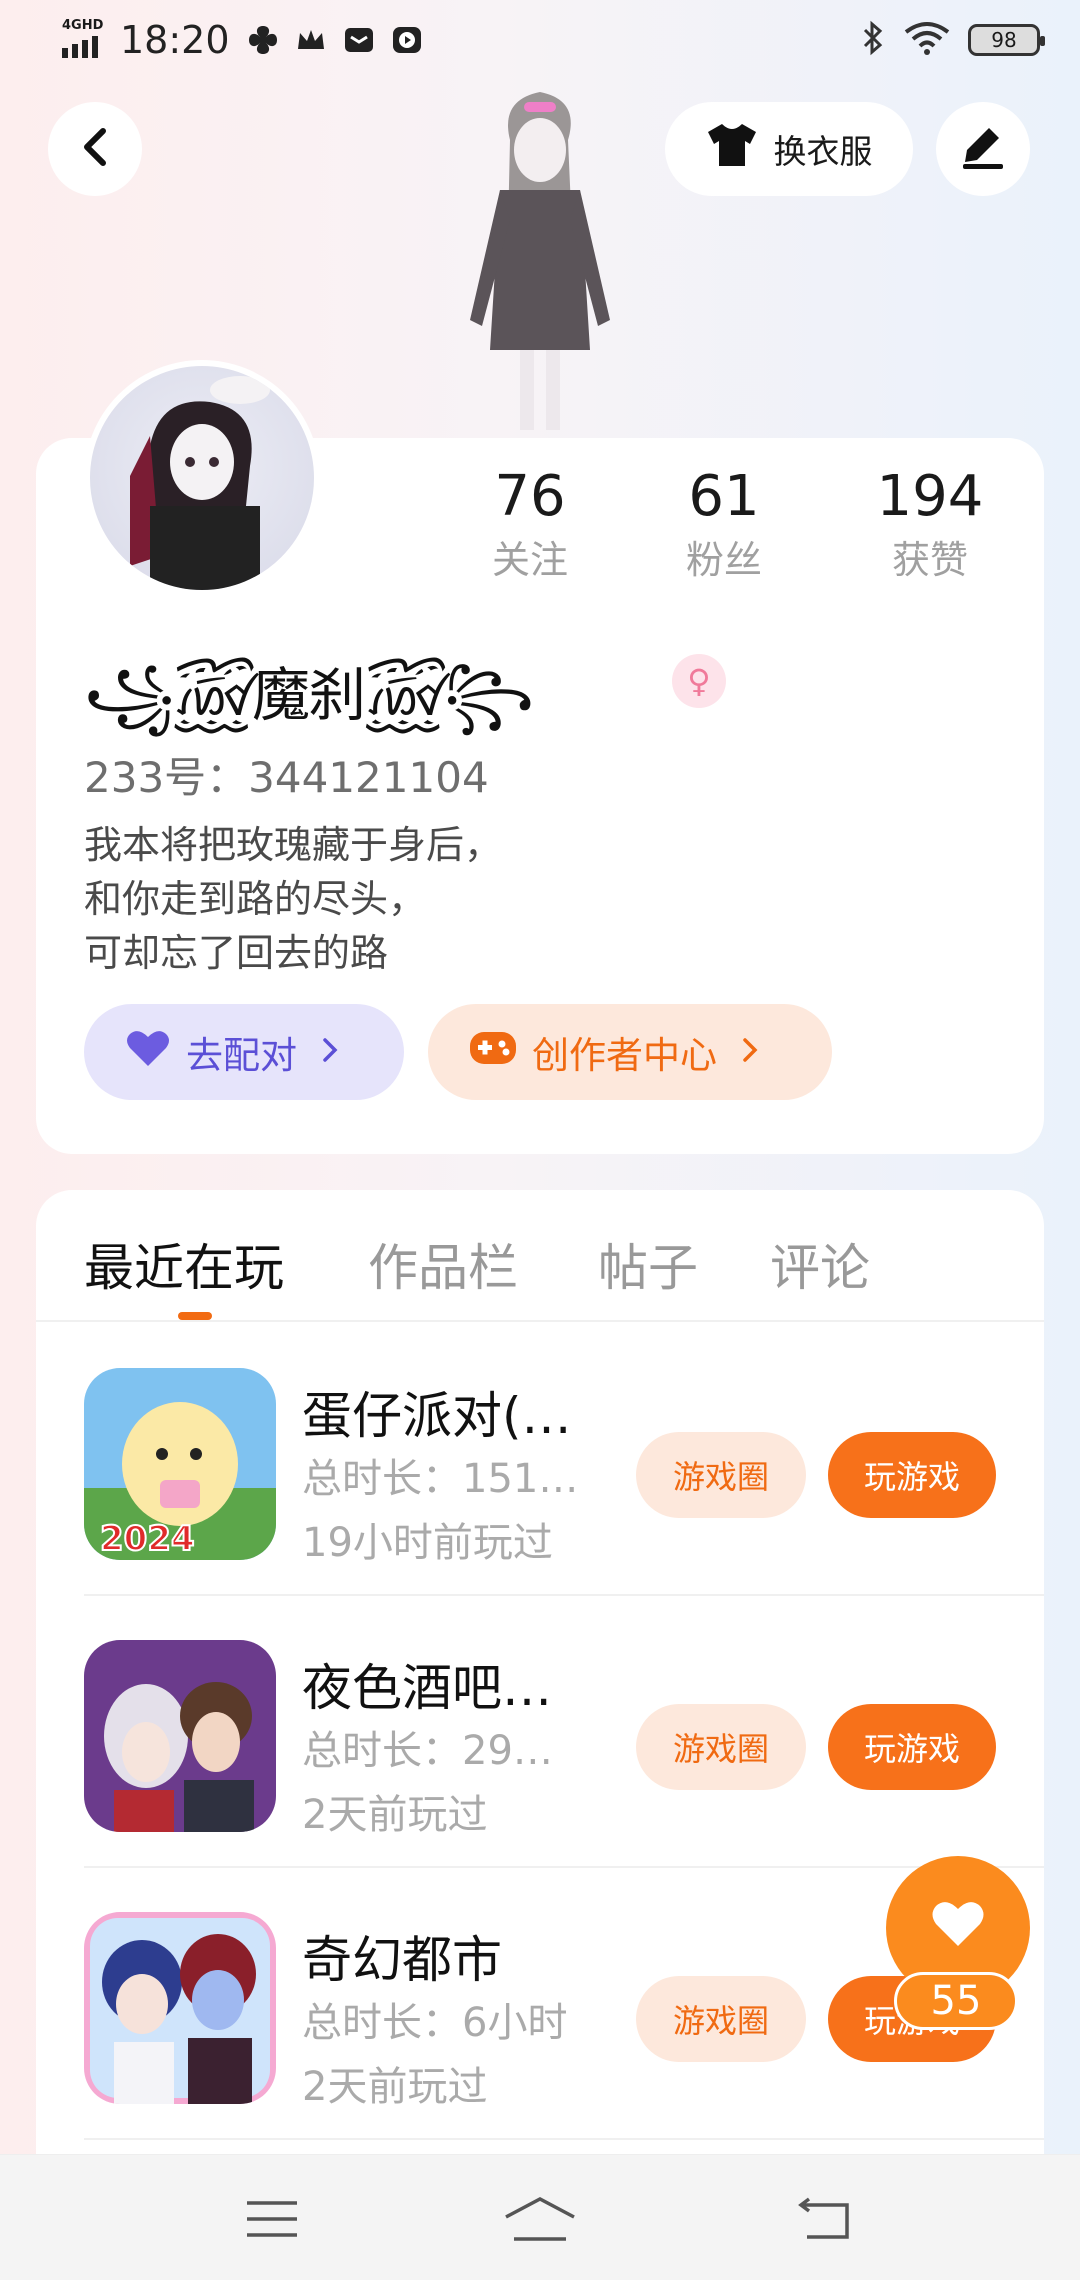  I want to click on battery-icon: 98, so click(1006, 40).